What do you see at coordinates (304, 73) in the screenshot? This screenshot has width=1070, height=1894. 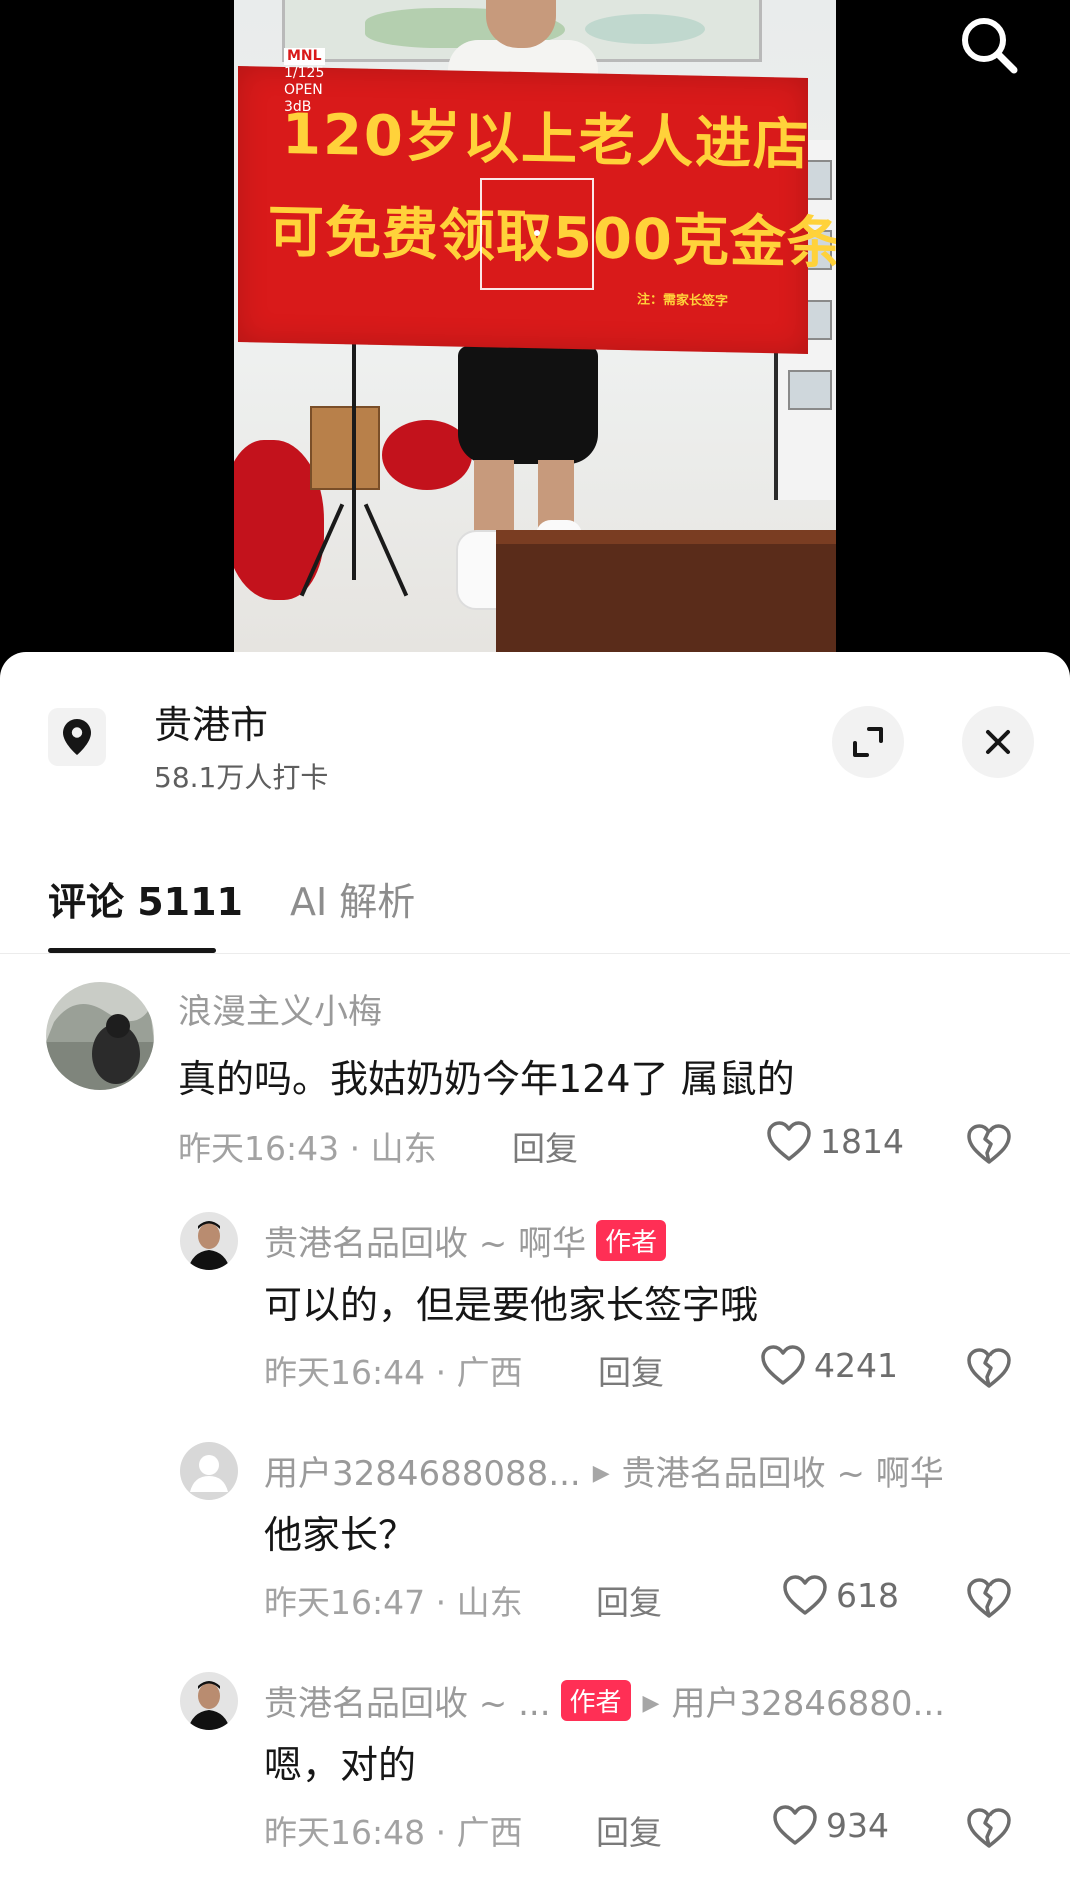 I see `camera-shutter: 1/125` at bounding box center [304, 73].